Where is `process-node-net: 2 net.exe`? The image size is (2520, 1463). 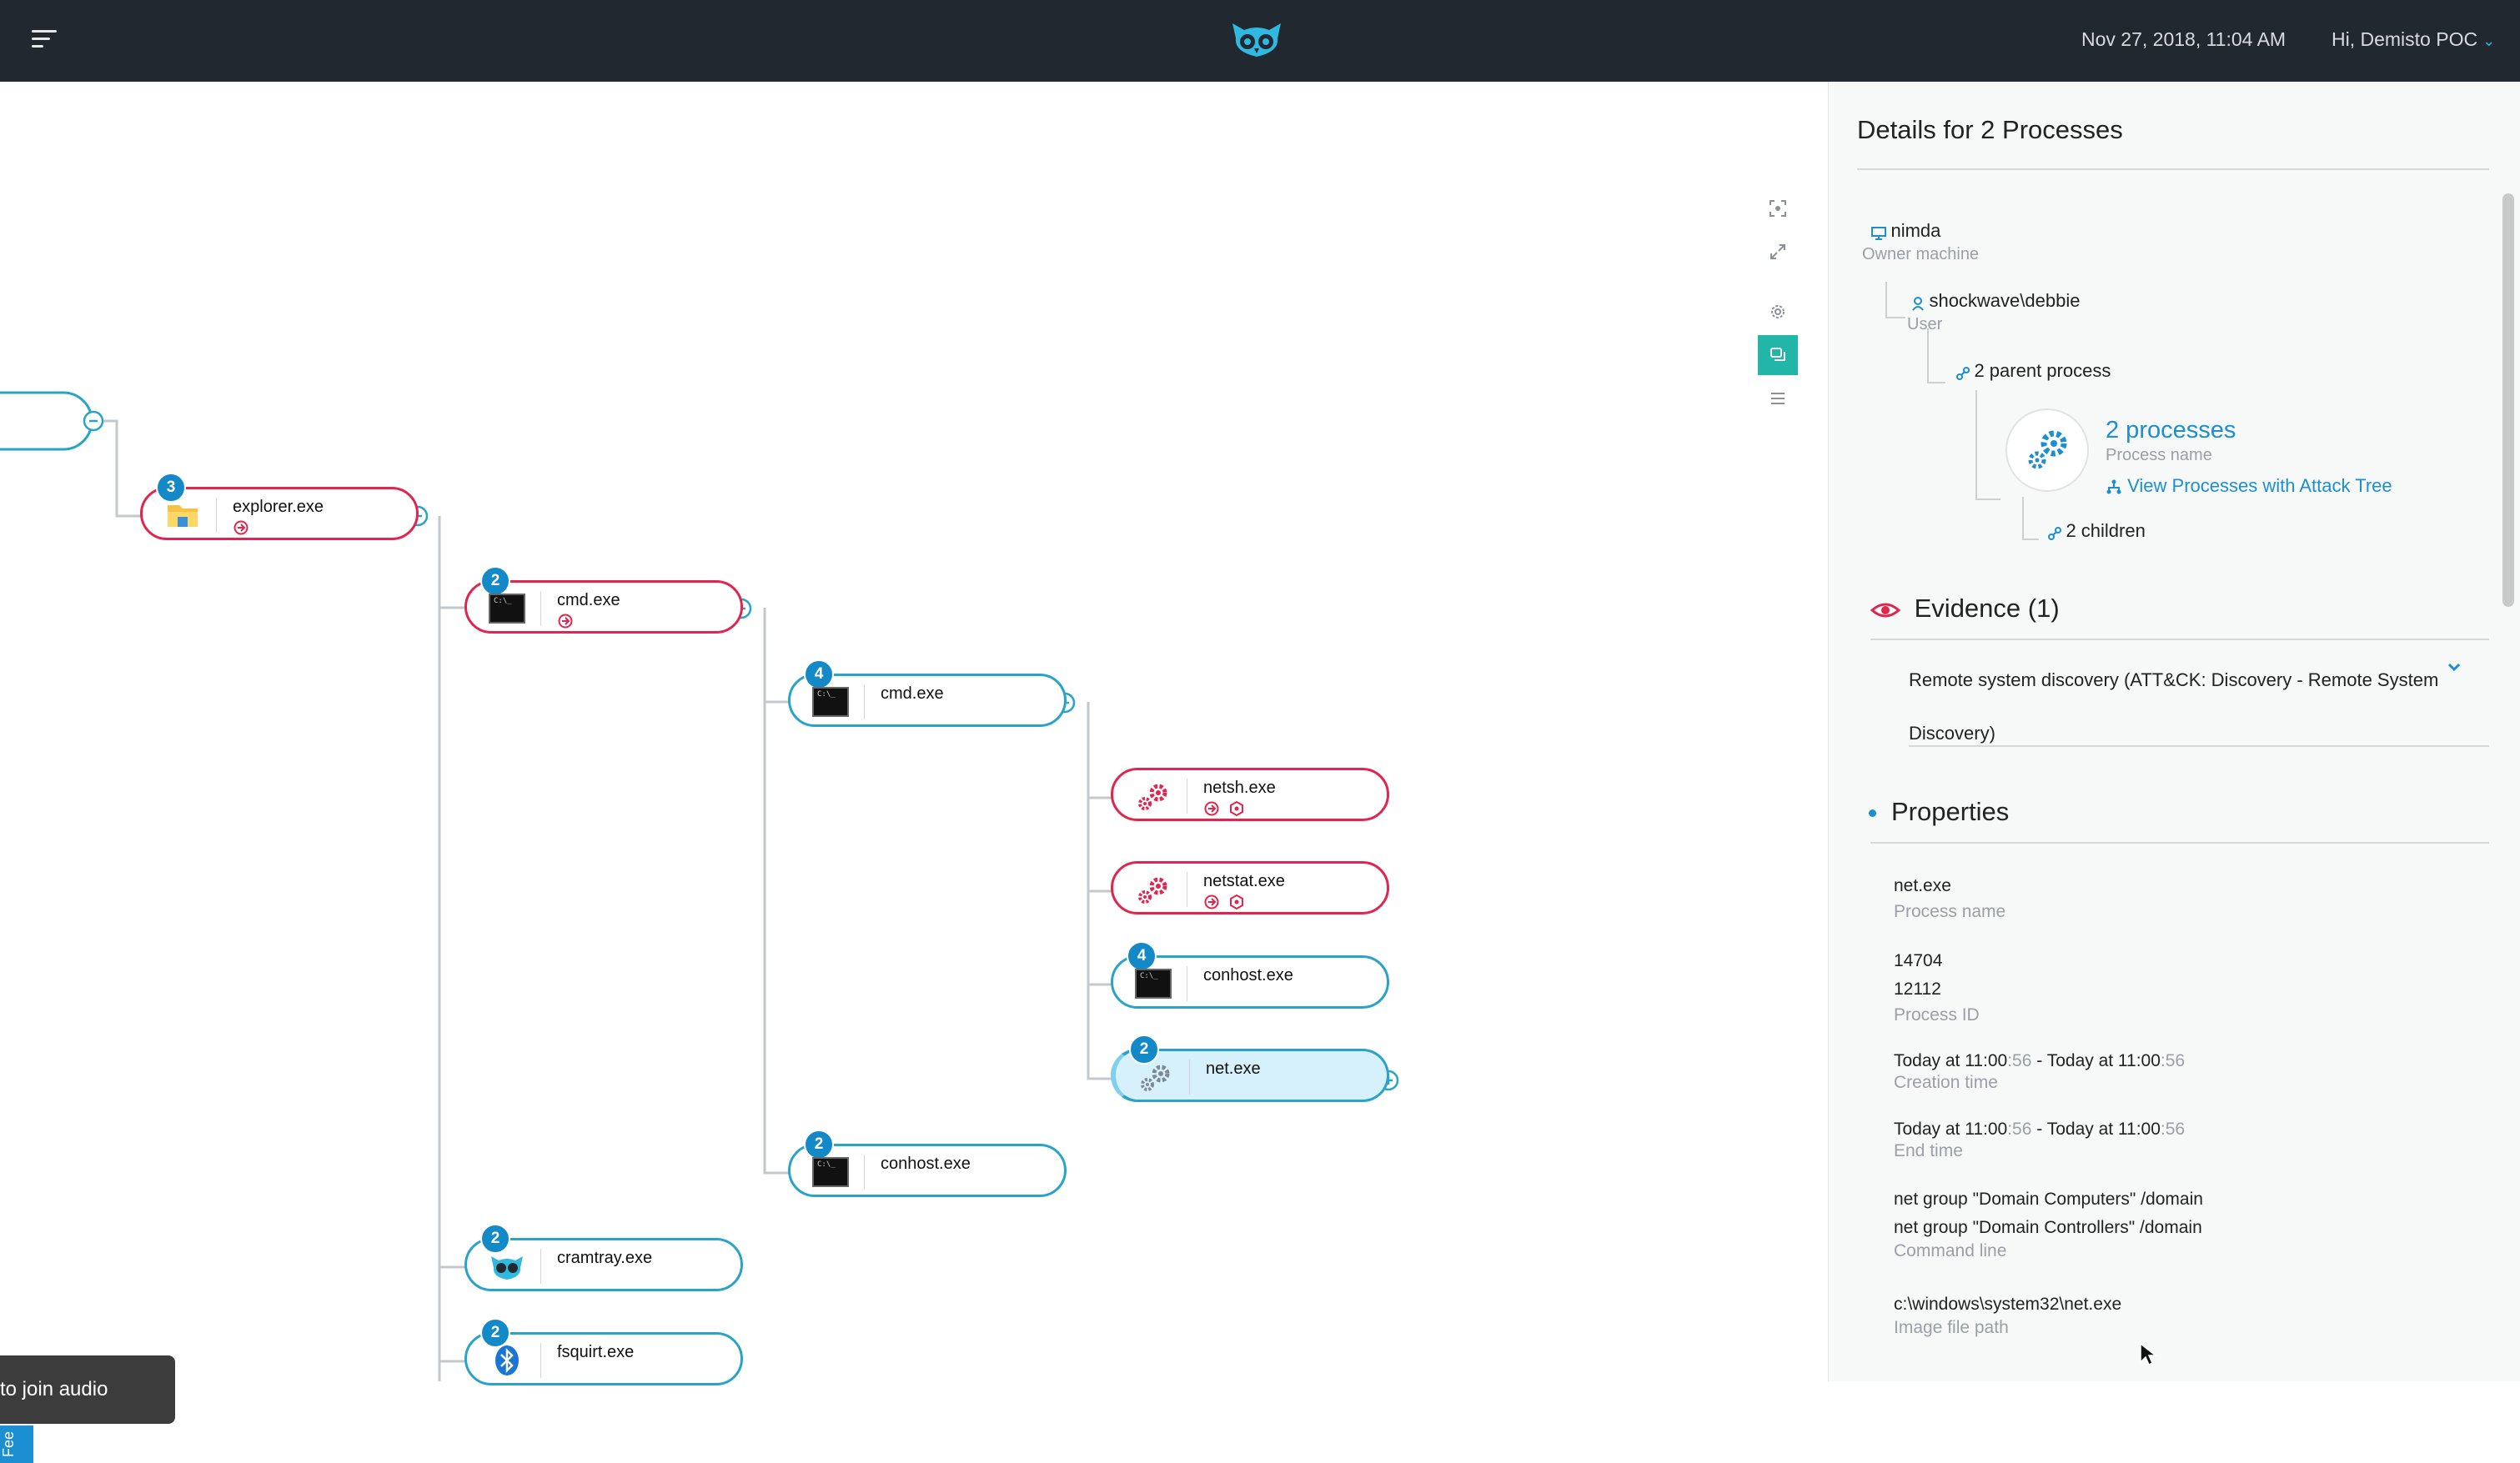 process-node-net: 2 net.exe is located at coordinates (1250, 1068).